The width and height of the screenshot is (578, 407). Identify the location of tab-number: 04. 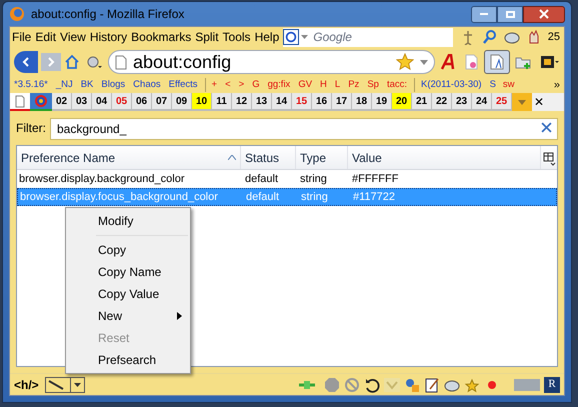
(102, 101).